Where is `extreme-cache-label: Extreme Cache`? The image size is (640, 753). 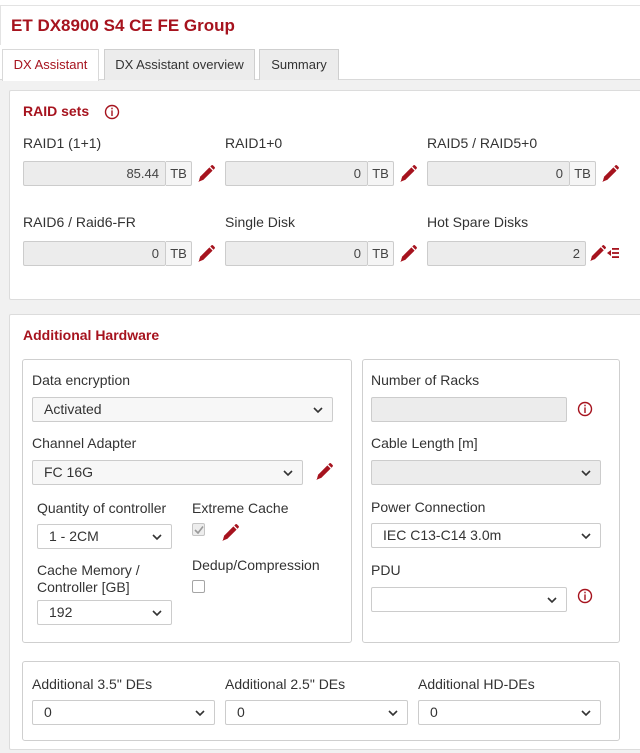 extreme-cache-label: Extreme Cache is located at coordinates (240, 508).